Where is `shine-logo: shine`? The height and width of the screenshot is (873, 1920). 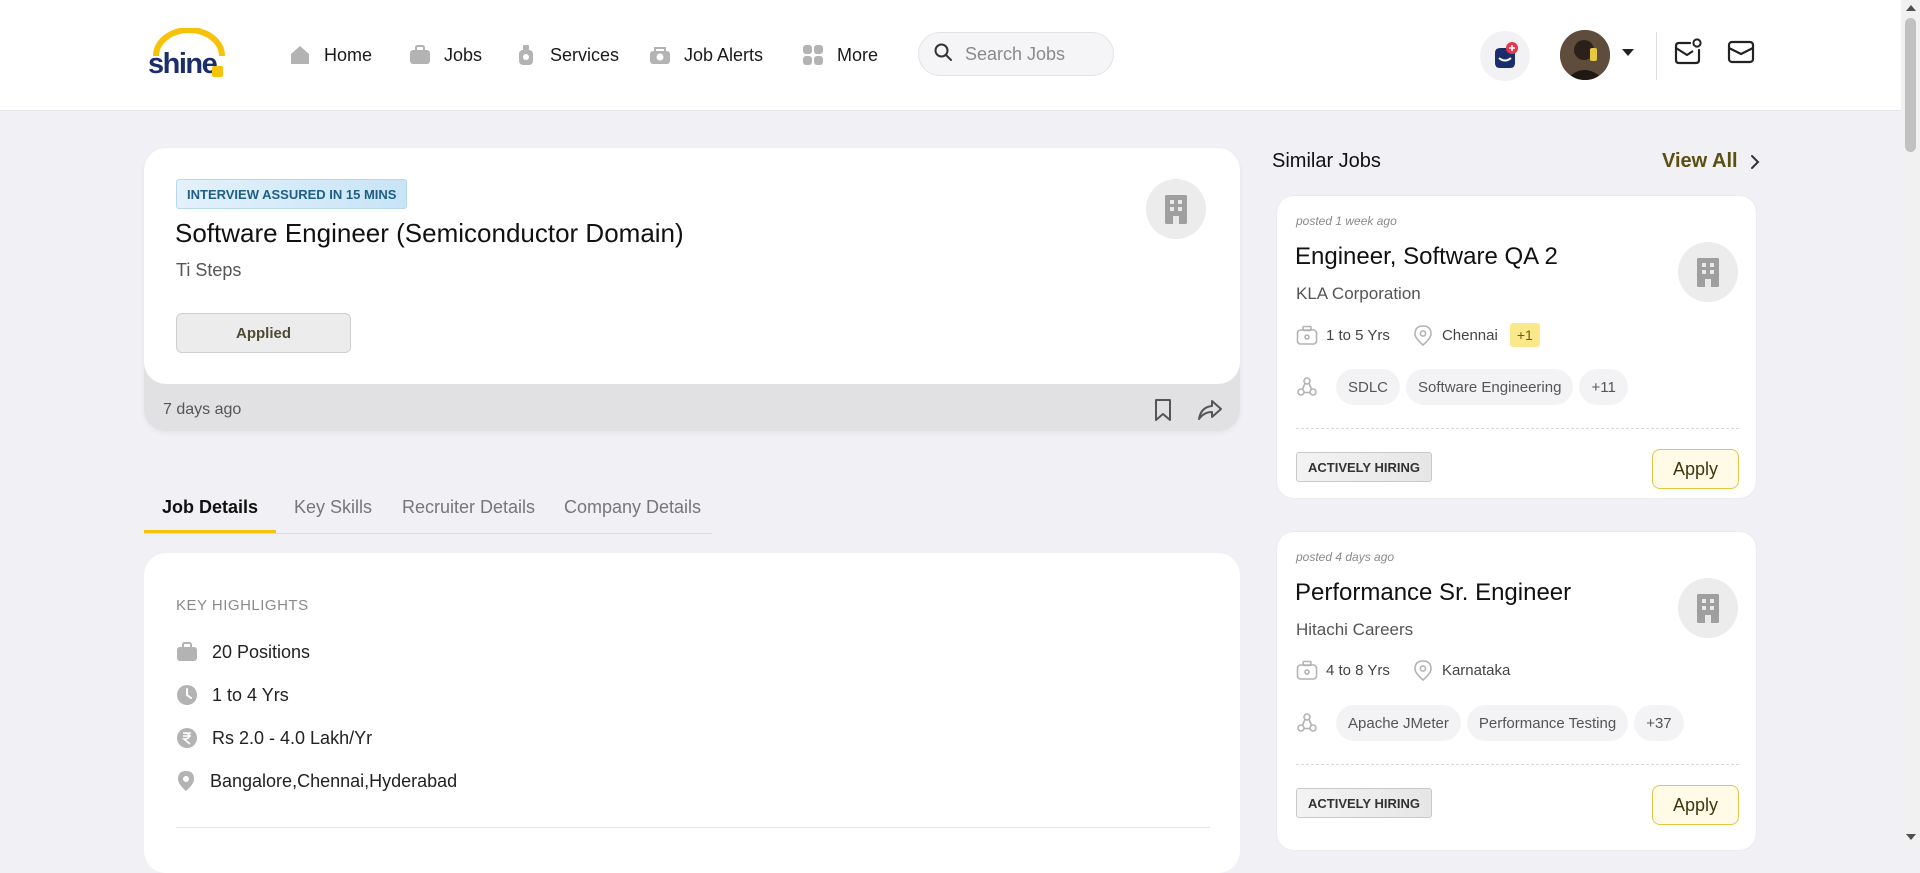 shine-logo: shine is located at coordinates (188, 55).